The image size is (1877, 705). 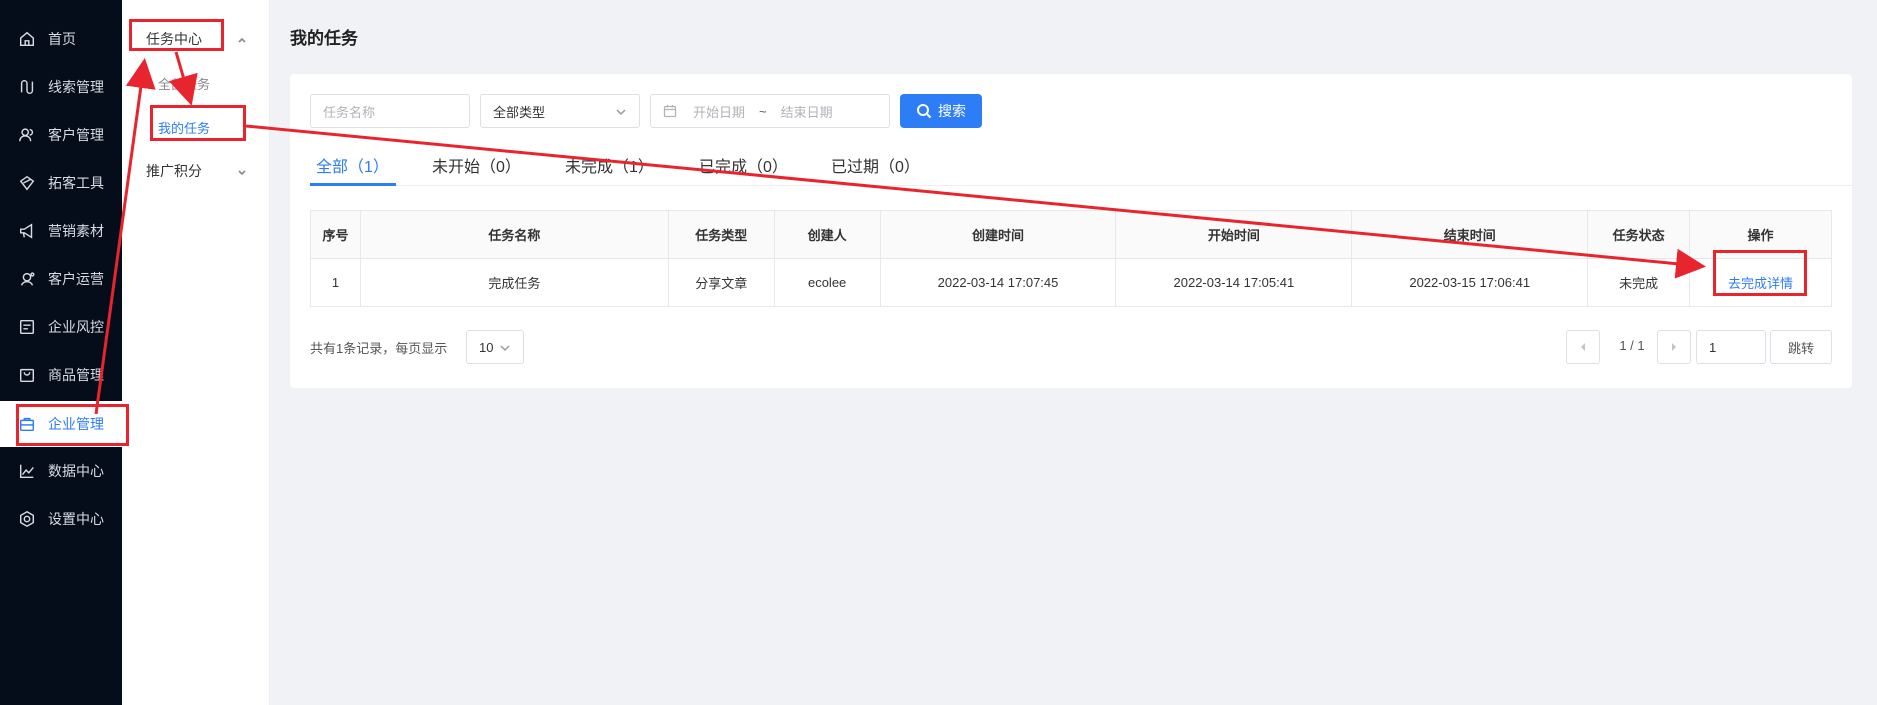 I want to click on page-title: 我的任务, so click(x=324, y=38).